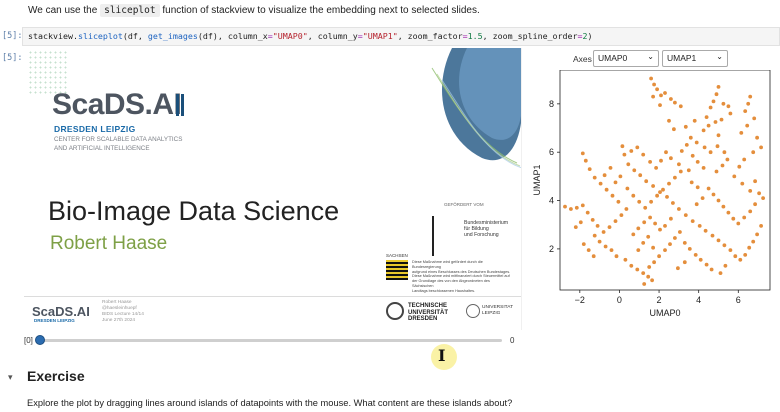 The image size is (780, 412). What do you see at coordinates (464, 204) in the screenshot?
I see `funding-label: GEFÖRDERT VOM` at bounding box center [464, 204].